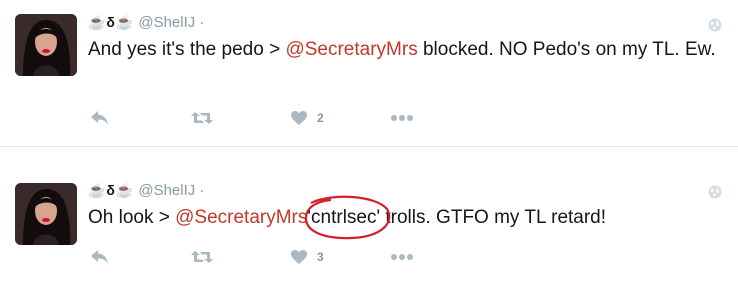 This screenshot has height=281, width=738. Describe the element at coordinates (320, 118) in the screenshot. I see `like-count: 2` at that location.